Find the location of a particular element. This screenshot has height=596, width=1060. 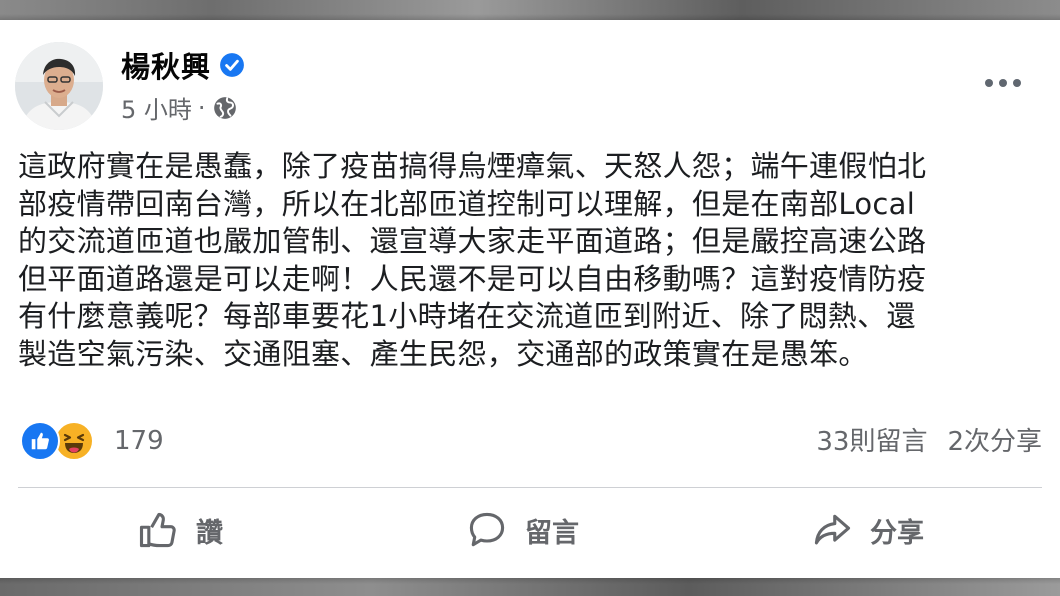

like-button-label: 讚 is located at coordinates (209, 533).